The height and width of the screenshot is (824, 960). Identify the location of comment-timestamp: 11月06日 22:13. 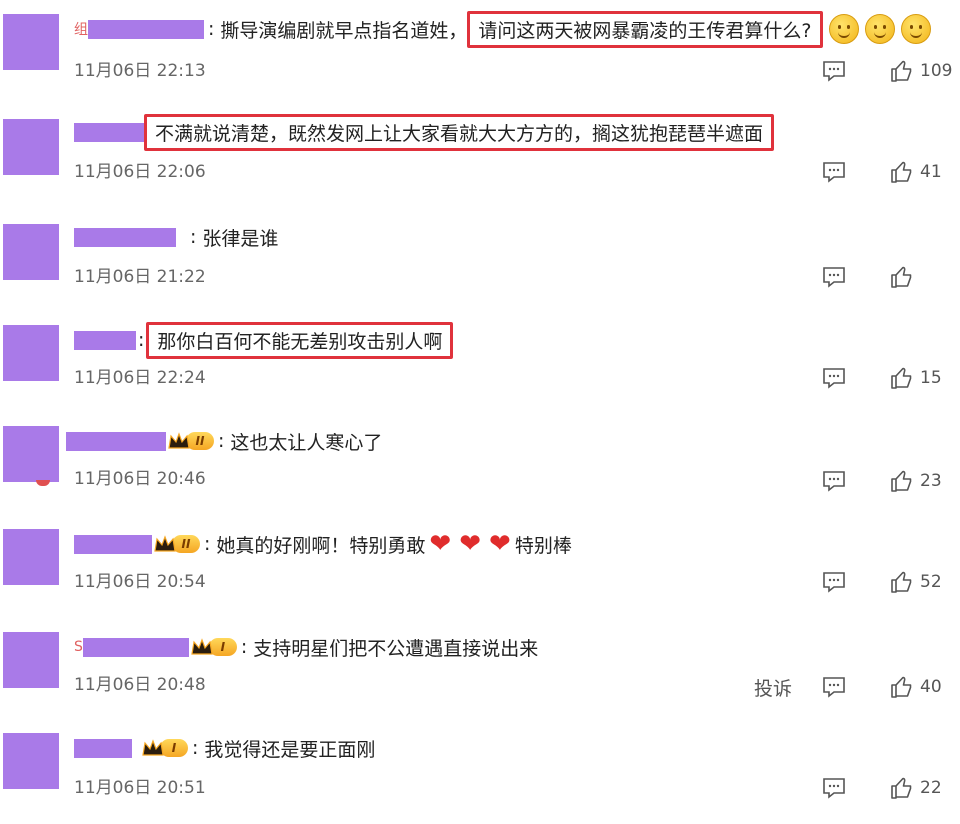
(140, 71).